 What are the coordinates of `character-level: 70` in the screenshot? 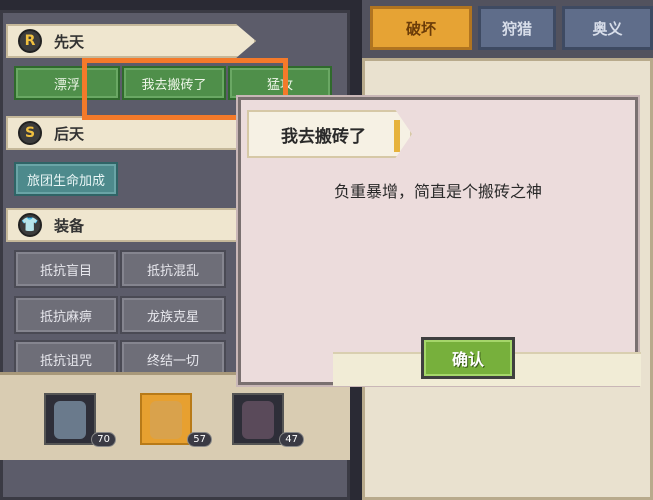 It's located at (103, 439).